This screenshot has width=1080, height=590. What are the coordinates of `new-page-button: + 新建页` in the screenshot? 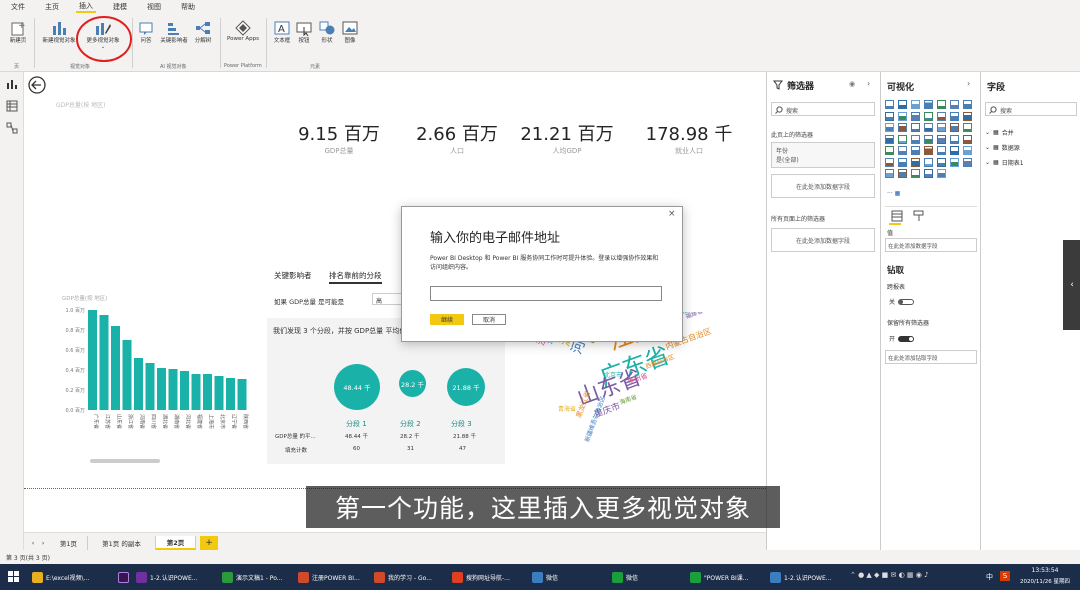 It's located at (18, 32).